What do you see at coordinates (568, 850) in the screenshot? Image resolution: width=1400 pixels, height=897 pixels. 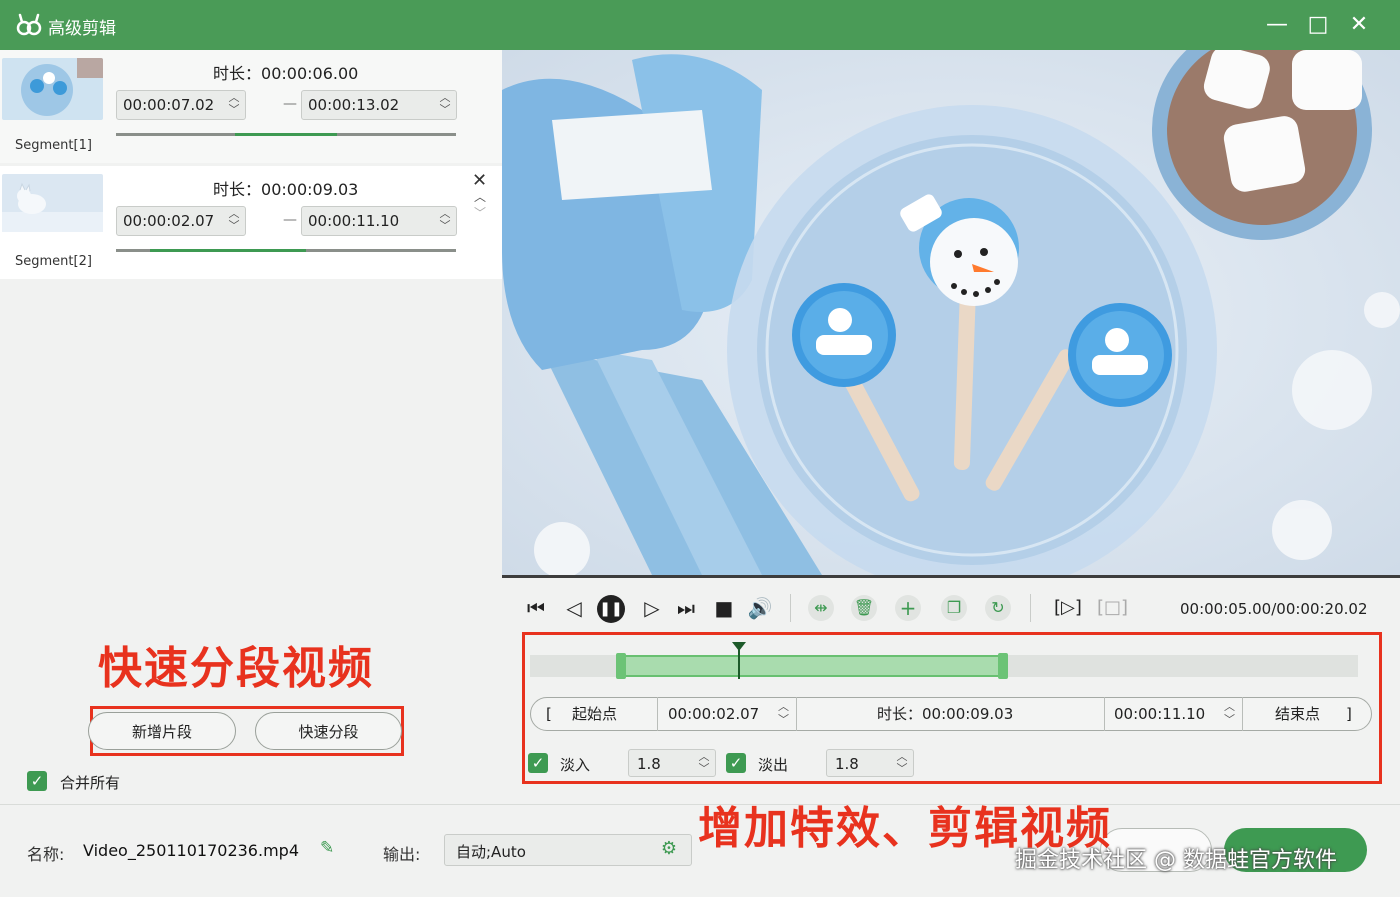 I see `output-settings-field: 自动;Auto ⚙` at bounding box center [568, 850].